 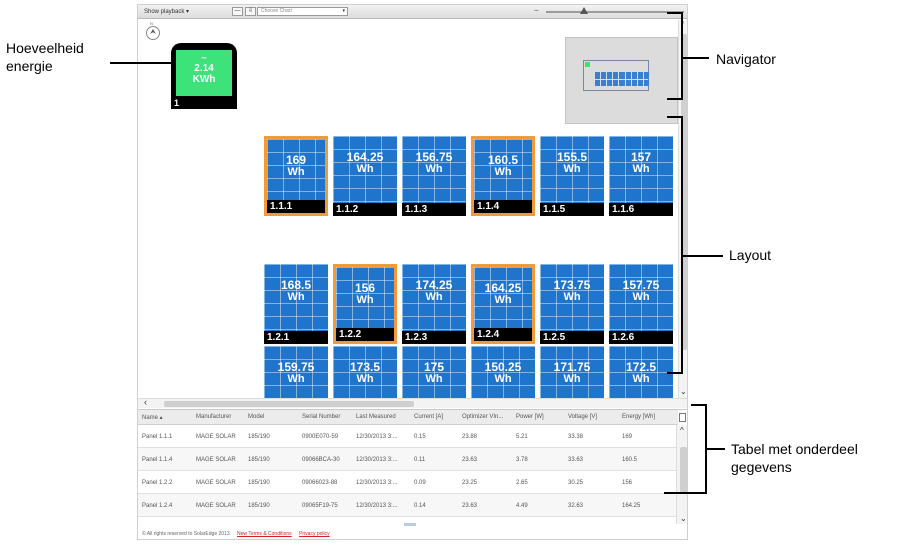 I want to click on column-header: Energy [Wh], so click(x=638, y=417).